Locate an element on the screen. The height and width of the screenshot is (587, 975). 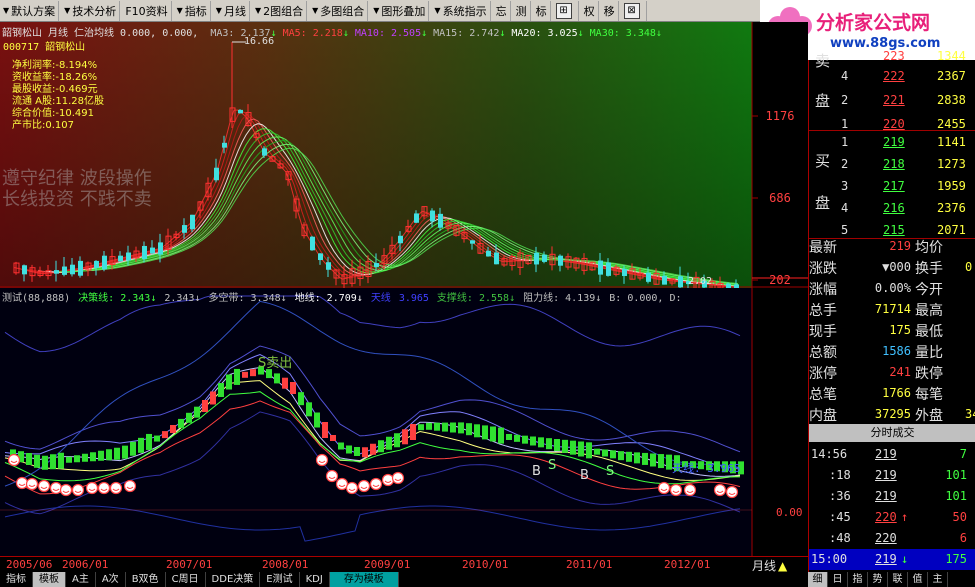
indicator-header-item: B: 0.000, D: is located at coordinates (645, 298).